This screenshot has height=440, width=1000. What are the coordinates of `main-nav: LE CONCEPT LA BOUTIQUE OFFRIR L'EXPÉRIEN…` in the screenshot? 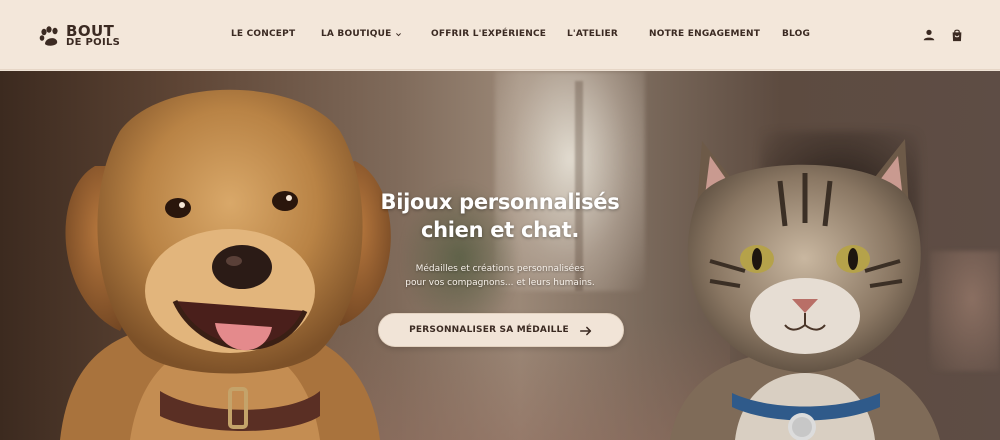 It's located at (515, 35).